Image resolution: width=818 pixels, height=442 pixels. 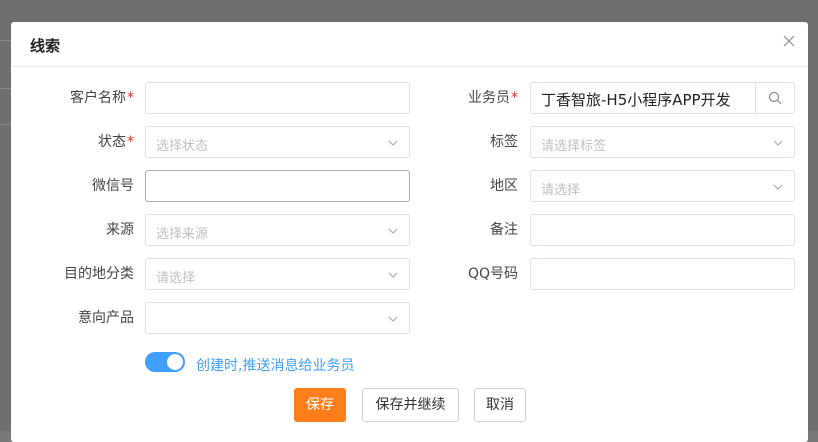 What do you see at coordinates (106, 318) in the screenshot?
I see `intended-product-label: 意向产品` at bounding box center [106, 318].